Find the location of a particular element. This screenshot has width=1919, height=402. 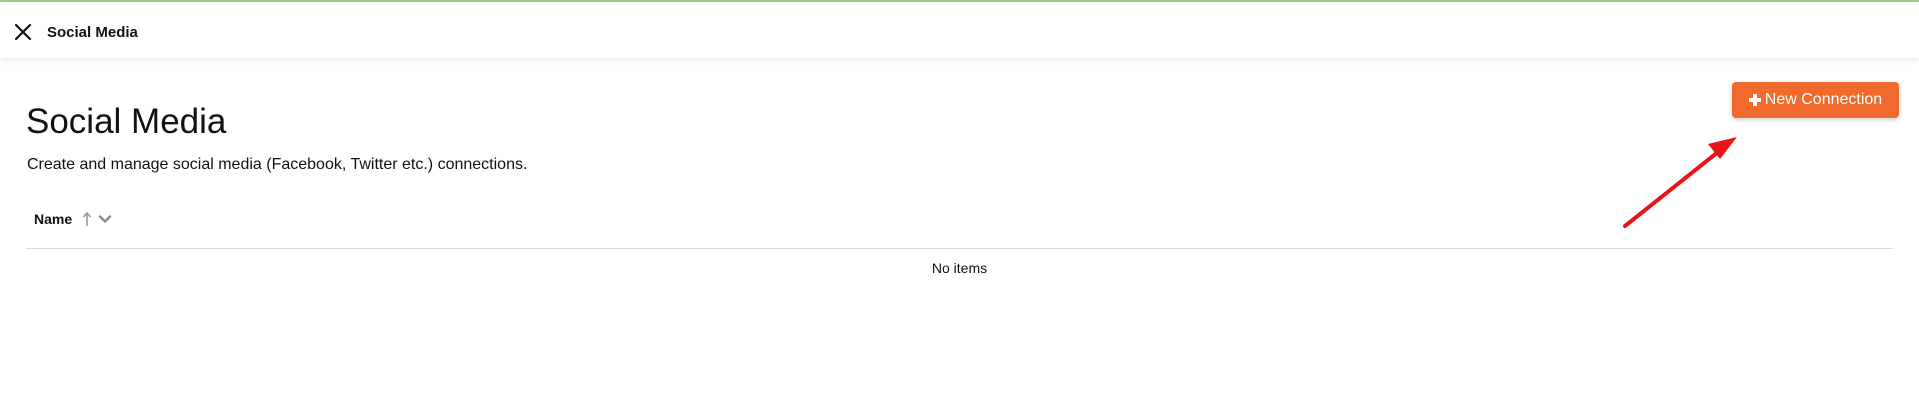

topbar-title: Social Media is located at coordinates (92, 32).